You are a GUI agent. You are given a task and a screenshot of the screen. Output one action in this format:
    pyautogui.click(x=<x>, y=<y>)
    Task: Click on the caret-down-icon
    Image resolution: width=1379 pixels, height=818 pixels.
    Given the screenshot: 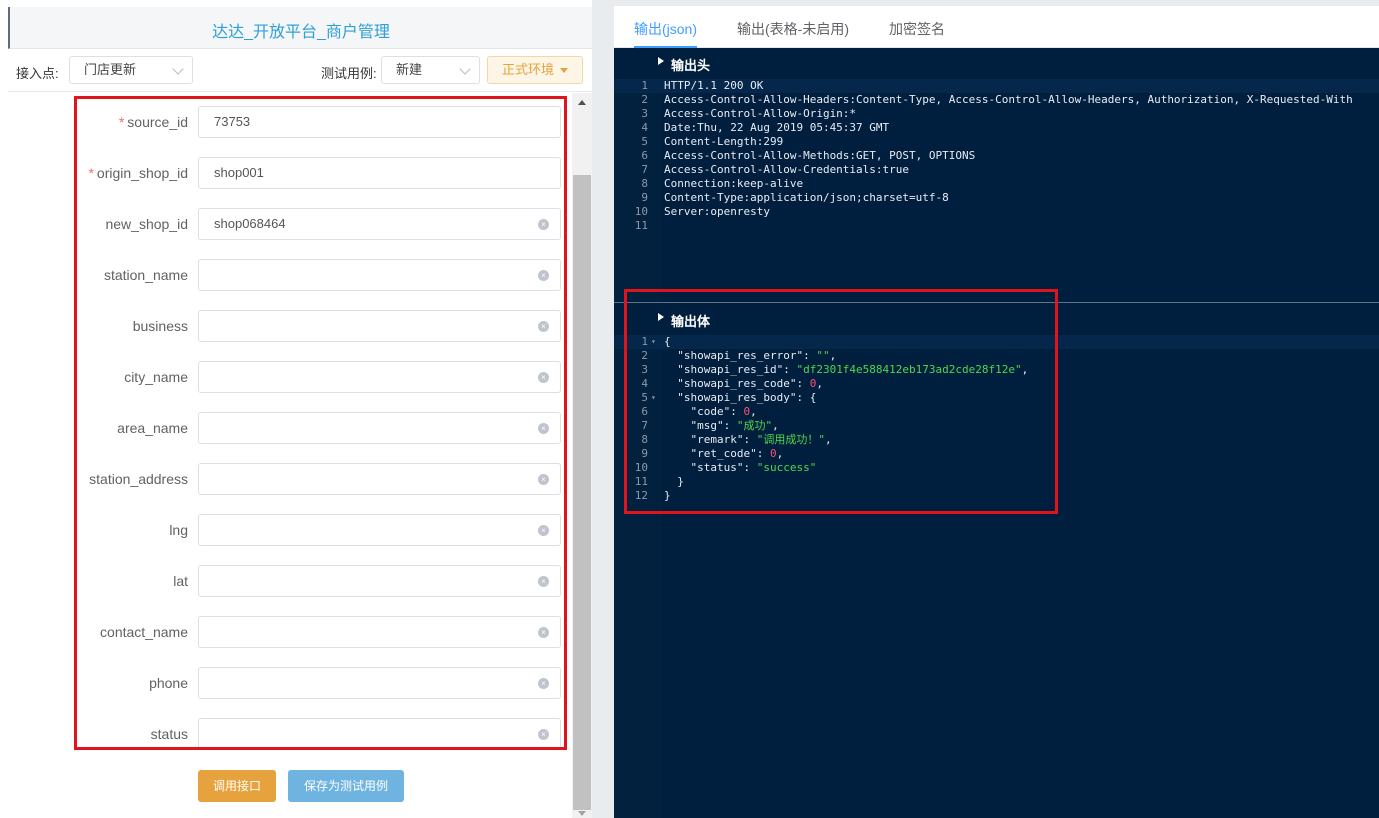 What is the action you would take?
    pyautogui.click(x=564, y=71)
    